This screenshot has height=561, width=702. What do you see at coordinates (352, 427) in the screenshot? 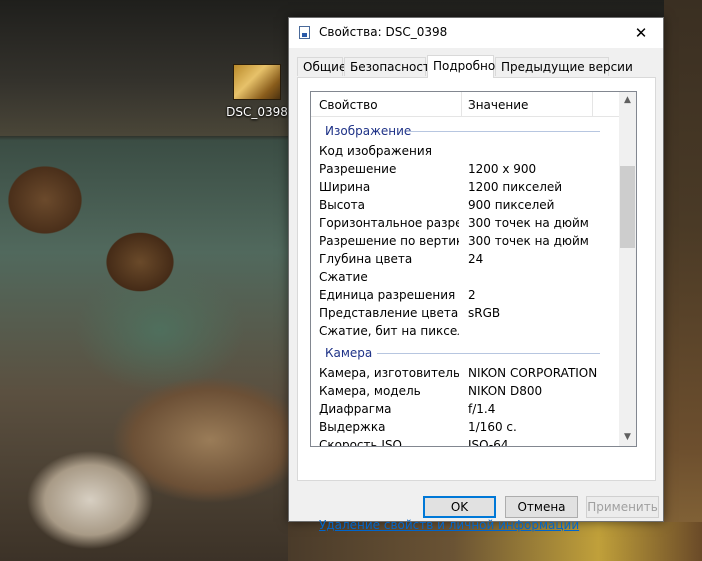
I see `property-name: Выдержка` at bounding box center [352, 427].